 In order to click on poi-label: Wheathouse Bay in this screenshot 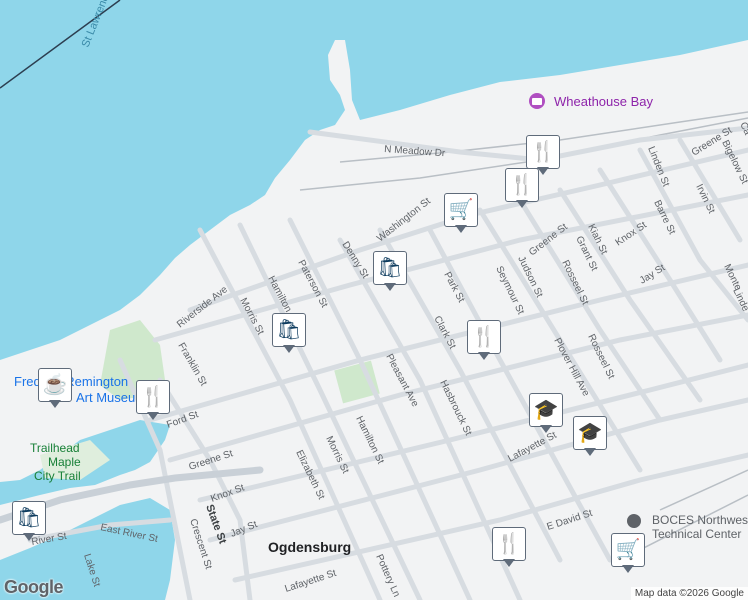, I will do `click(604, 101)`.